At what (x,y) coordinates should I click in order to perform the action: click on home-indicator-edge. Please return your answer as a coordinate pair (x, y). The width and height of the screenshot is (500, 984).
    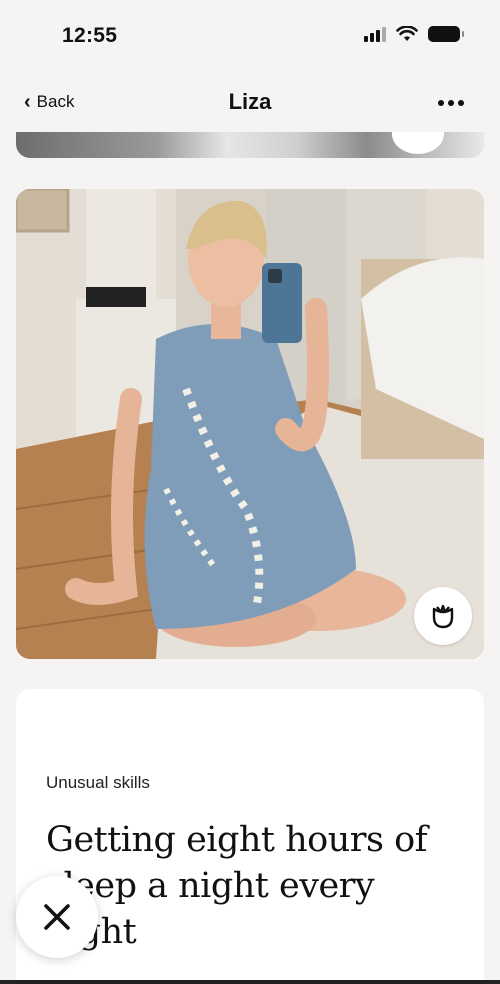
    Looking at the image, I should click on (250, 982).